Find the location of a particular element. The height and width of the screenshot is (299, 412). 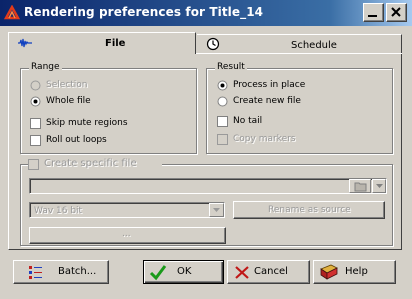

skip-mute-regions-checkbox: Skip mute regions is located at coordinates (100, 124).